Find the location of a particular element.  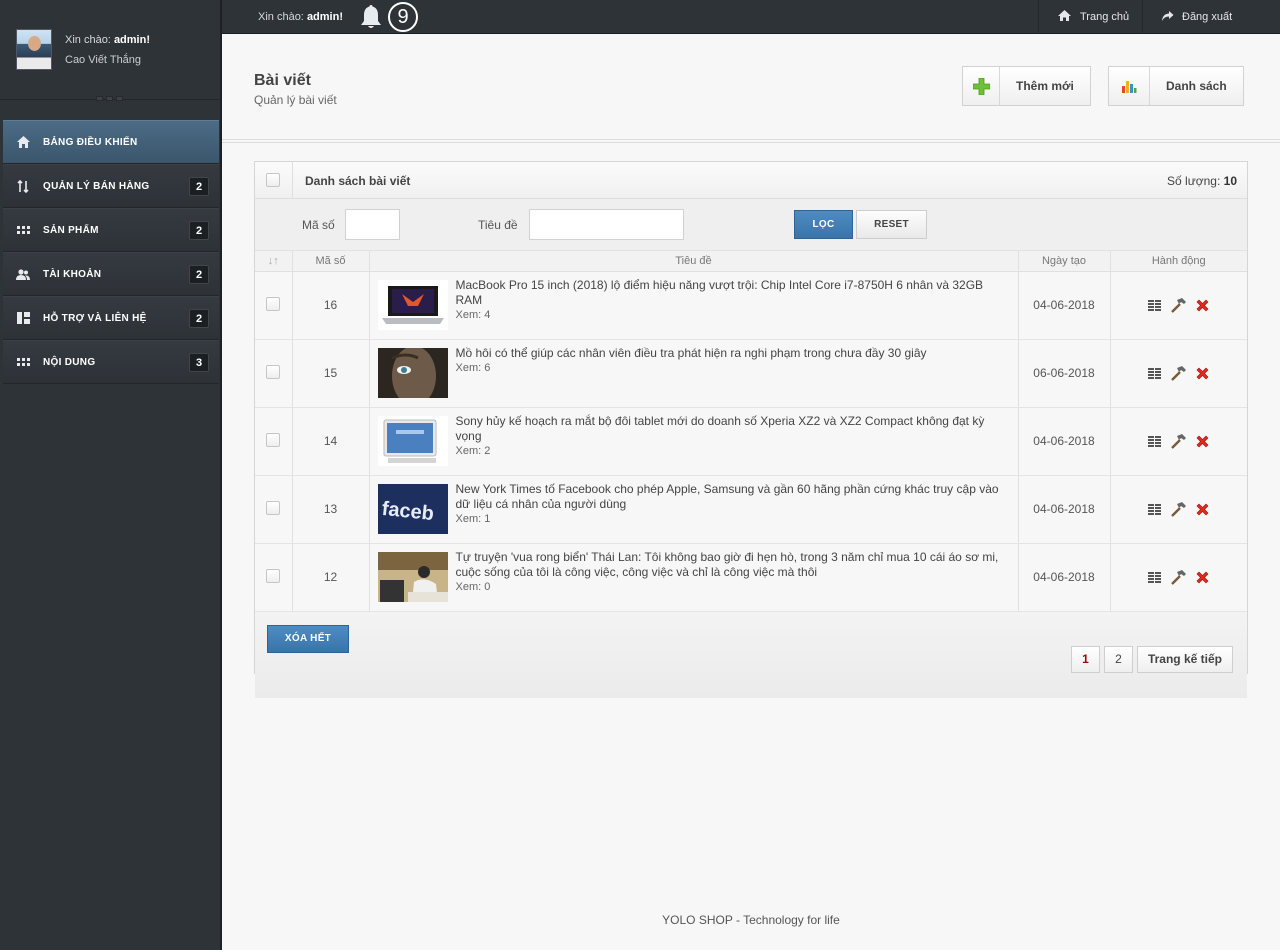

post-date: 04-06-2018 is located at coordinates (1064, 509).